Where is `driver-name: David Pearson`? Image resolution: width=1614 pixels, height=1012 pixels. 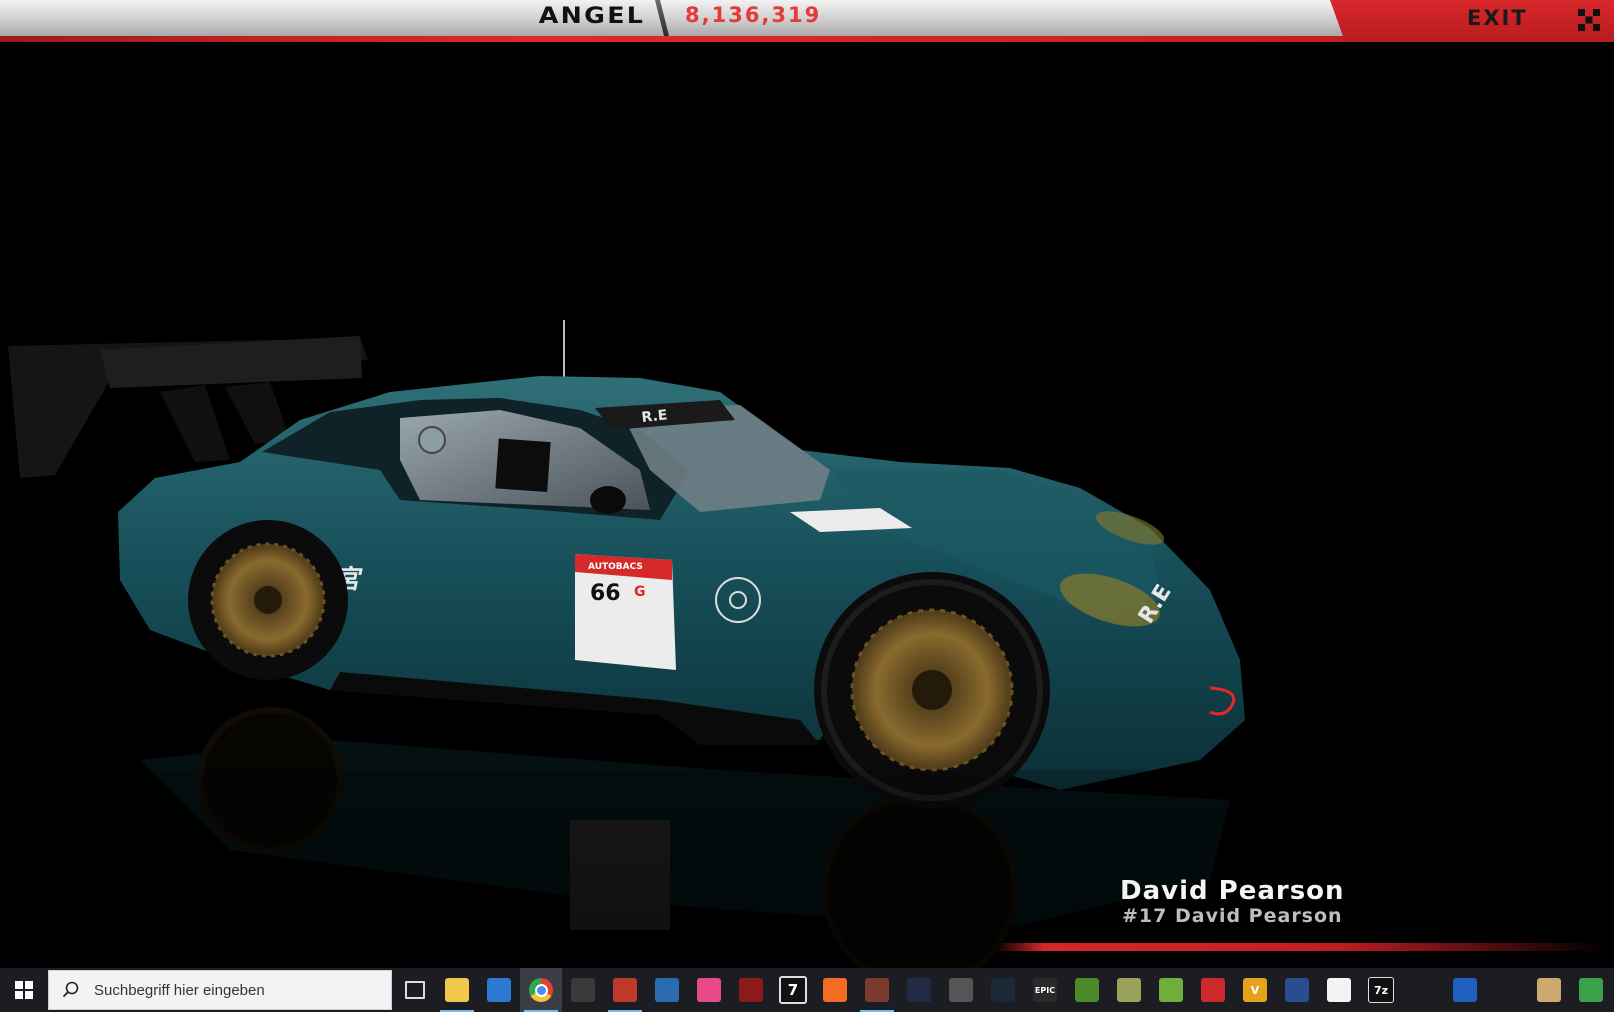
driver-name: David Pearson is located at coordinates (1232, 891).